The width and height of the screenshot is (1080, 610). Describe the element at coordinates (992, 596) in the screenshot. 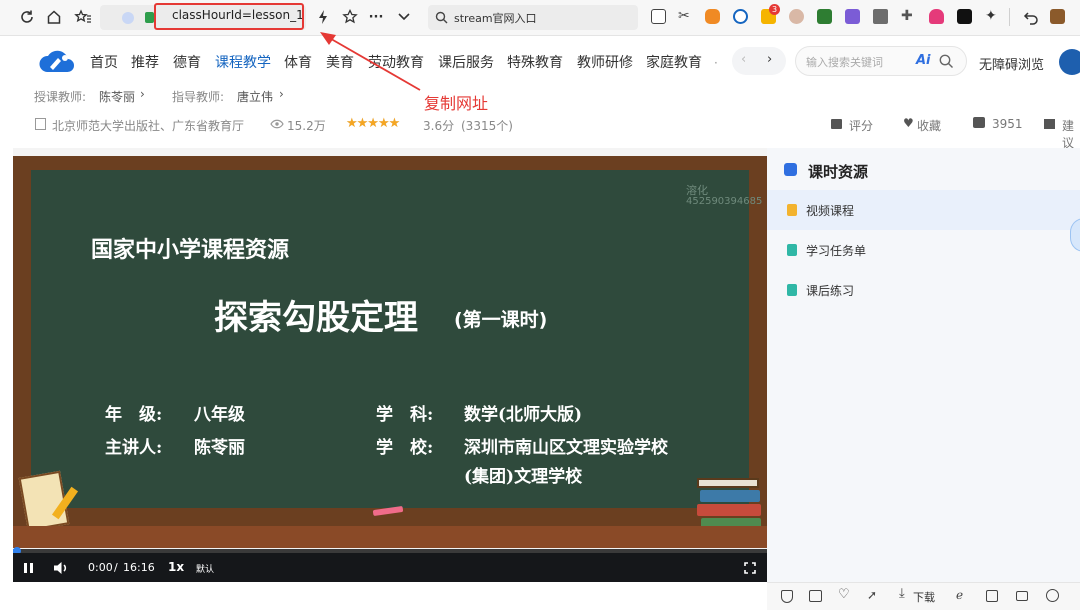

I see `tab-icon` at that location.